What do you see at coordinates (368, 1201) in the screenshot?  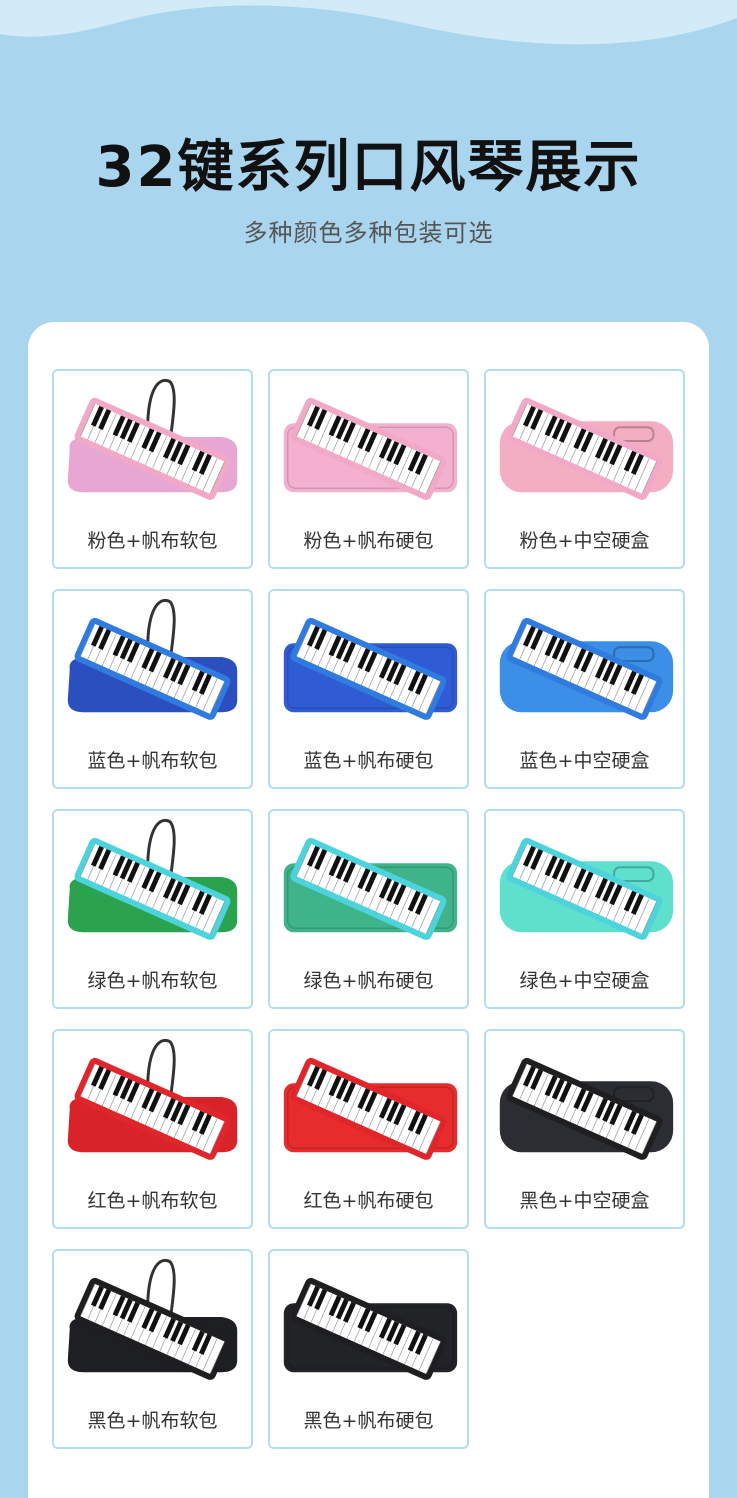 I see `product-label: 红色+帆布硬包` at bounding box center [368, 1201].